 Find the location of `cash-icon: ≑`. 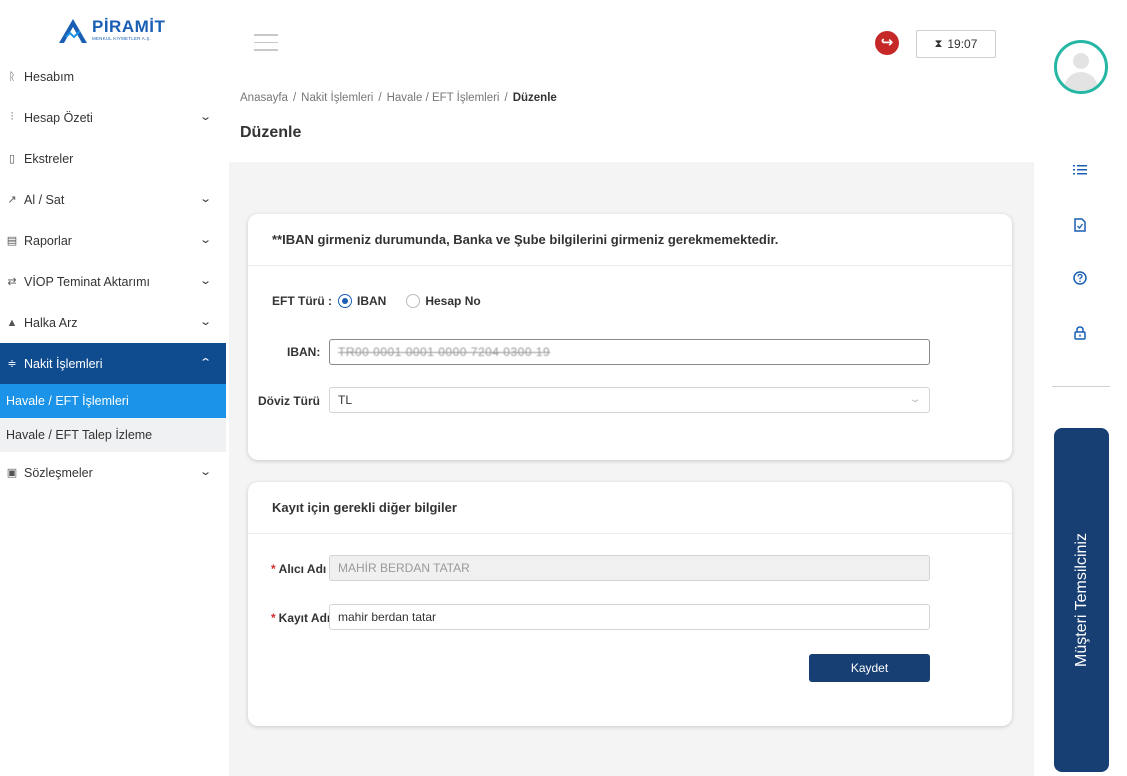

cash-icon: ≑ is located at coordinates (12, 364).